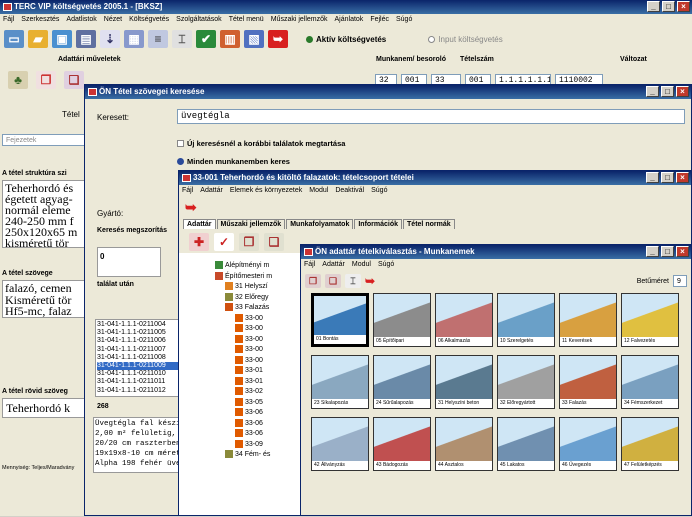 The width and height of the screenshot is (692, 517). What do you see at coordinates (464, 320) in the screenshot?
I see `category-tile: 06 Alkalmazás` at bounding box center [464, 320].